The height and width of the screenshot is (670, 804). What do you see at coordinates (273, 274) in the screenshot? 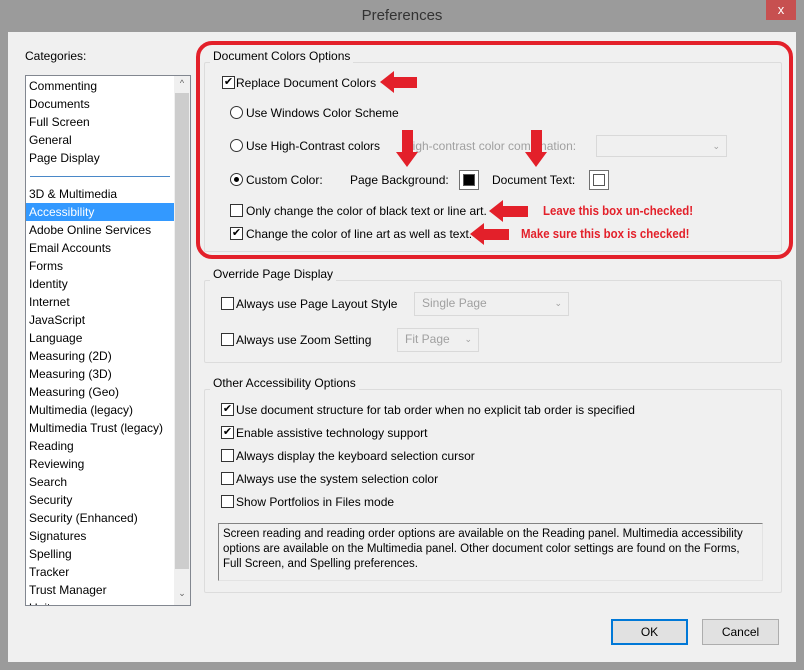
I see `override-legend: Override Page Display` at bounding box center [273, 274].